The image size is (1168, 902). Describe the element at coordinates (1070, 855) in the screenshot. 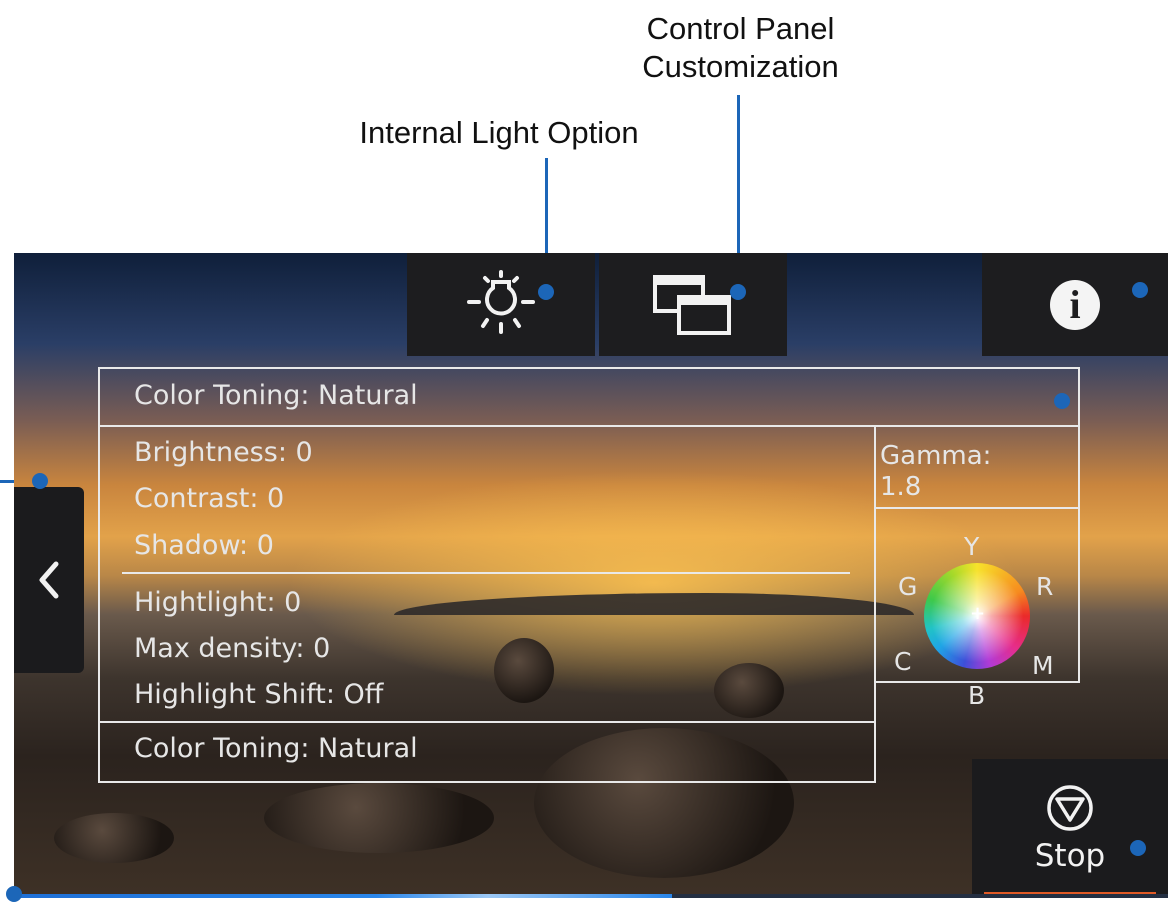

I see `stop-label: Stop` at that location.